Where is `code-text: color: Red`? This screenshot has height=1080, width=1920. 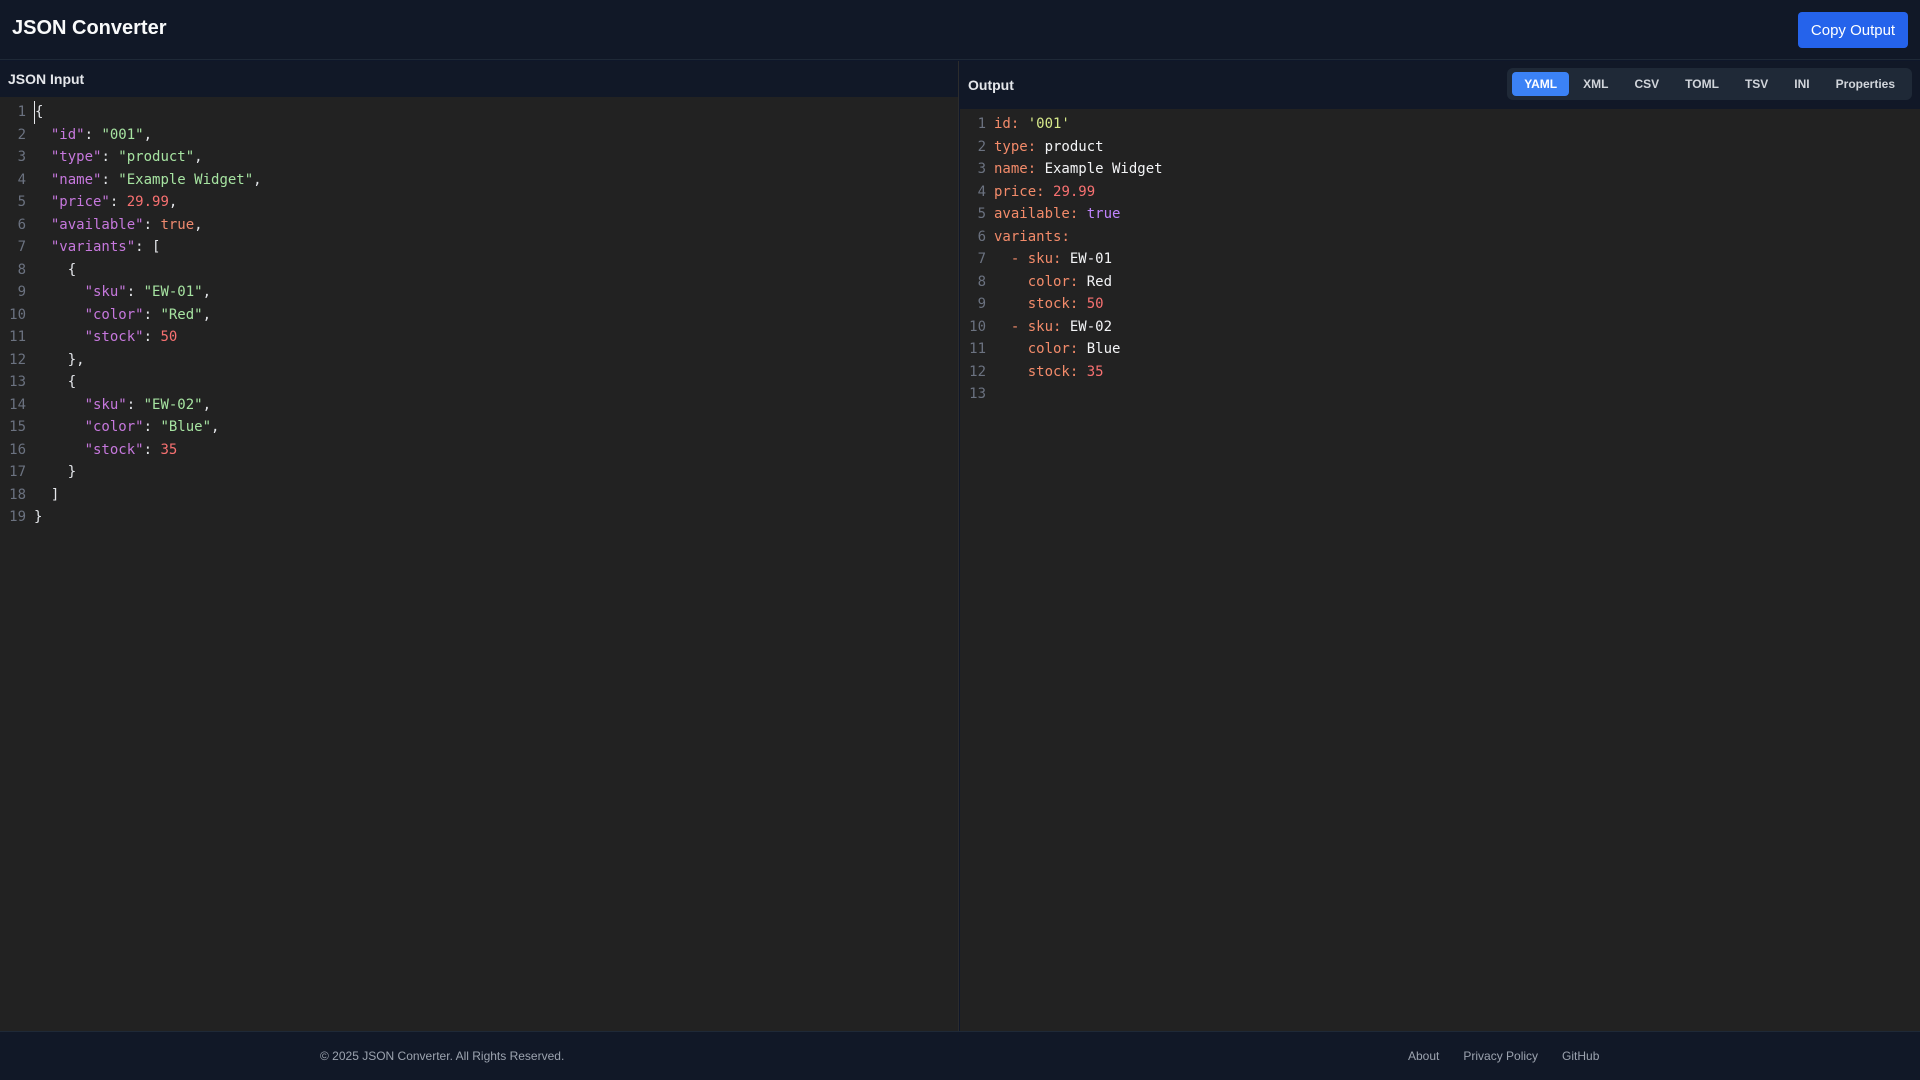
code-text: color: Red is located at coordinates (1053, 282).